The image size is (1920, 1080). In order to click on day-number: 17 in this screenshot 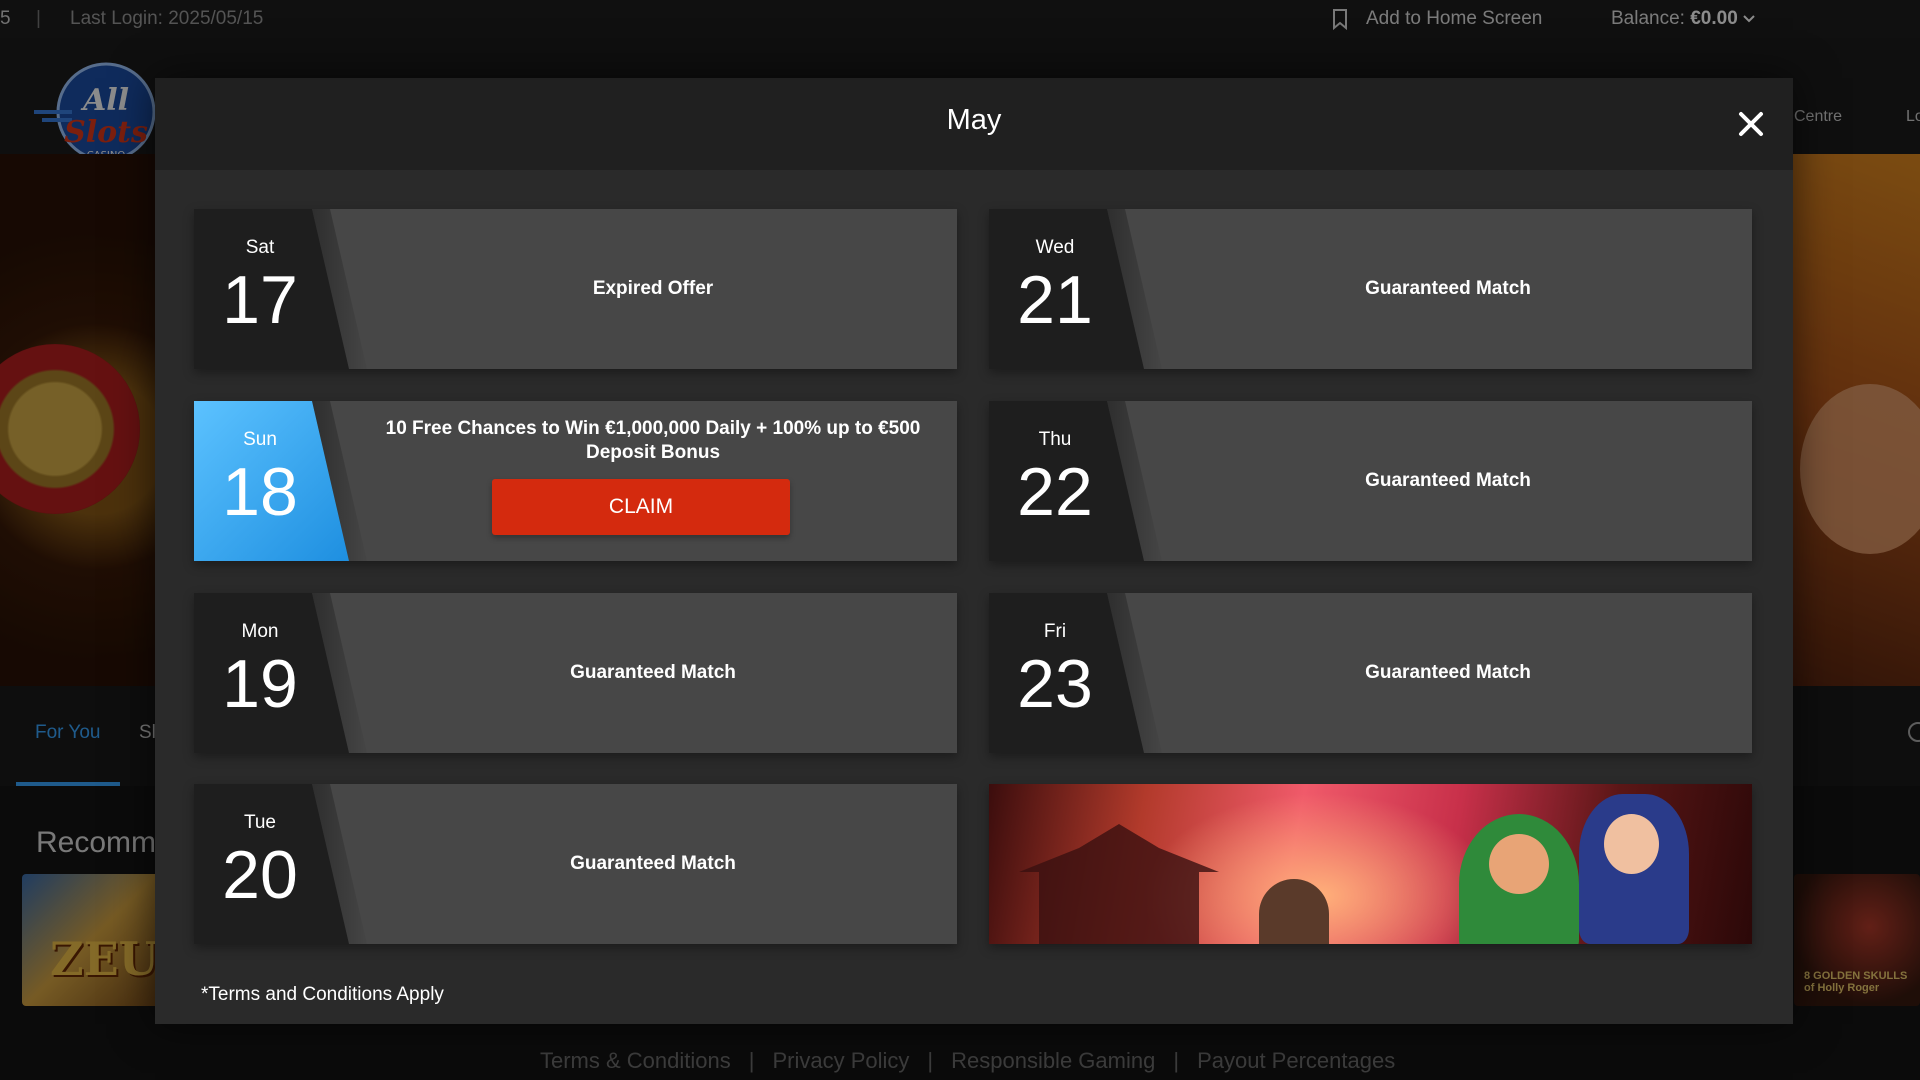, I will do `click(260, 300)`.